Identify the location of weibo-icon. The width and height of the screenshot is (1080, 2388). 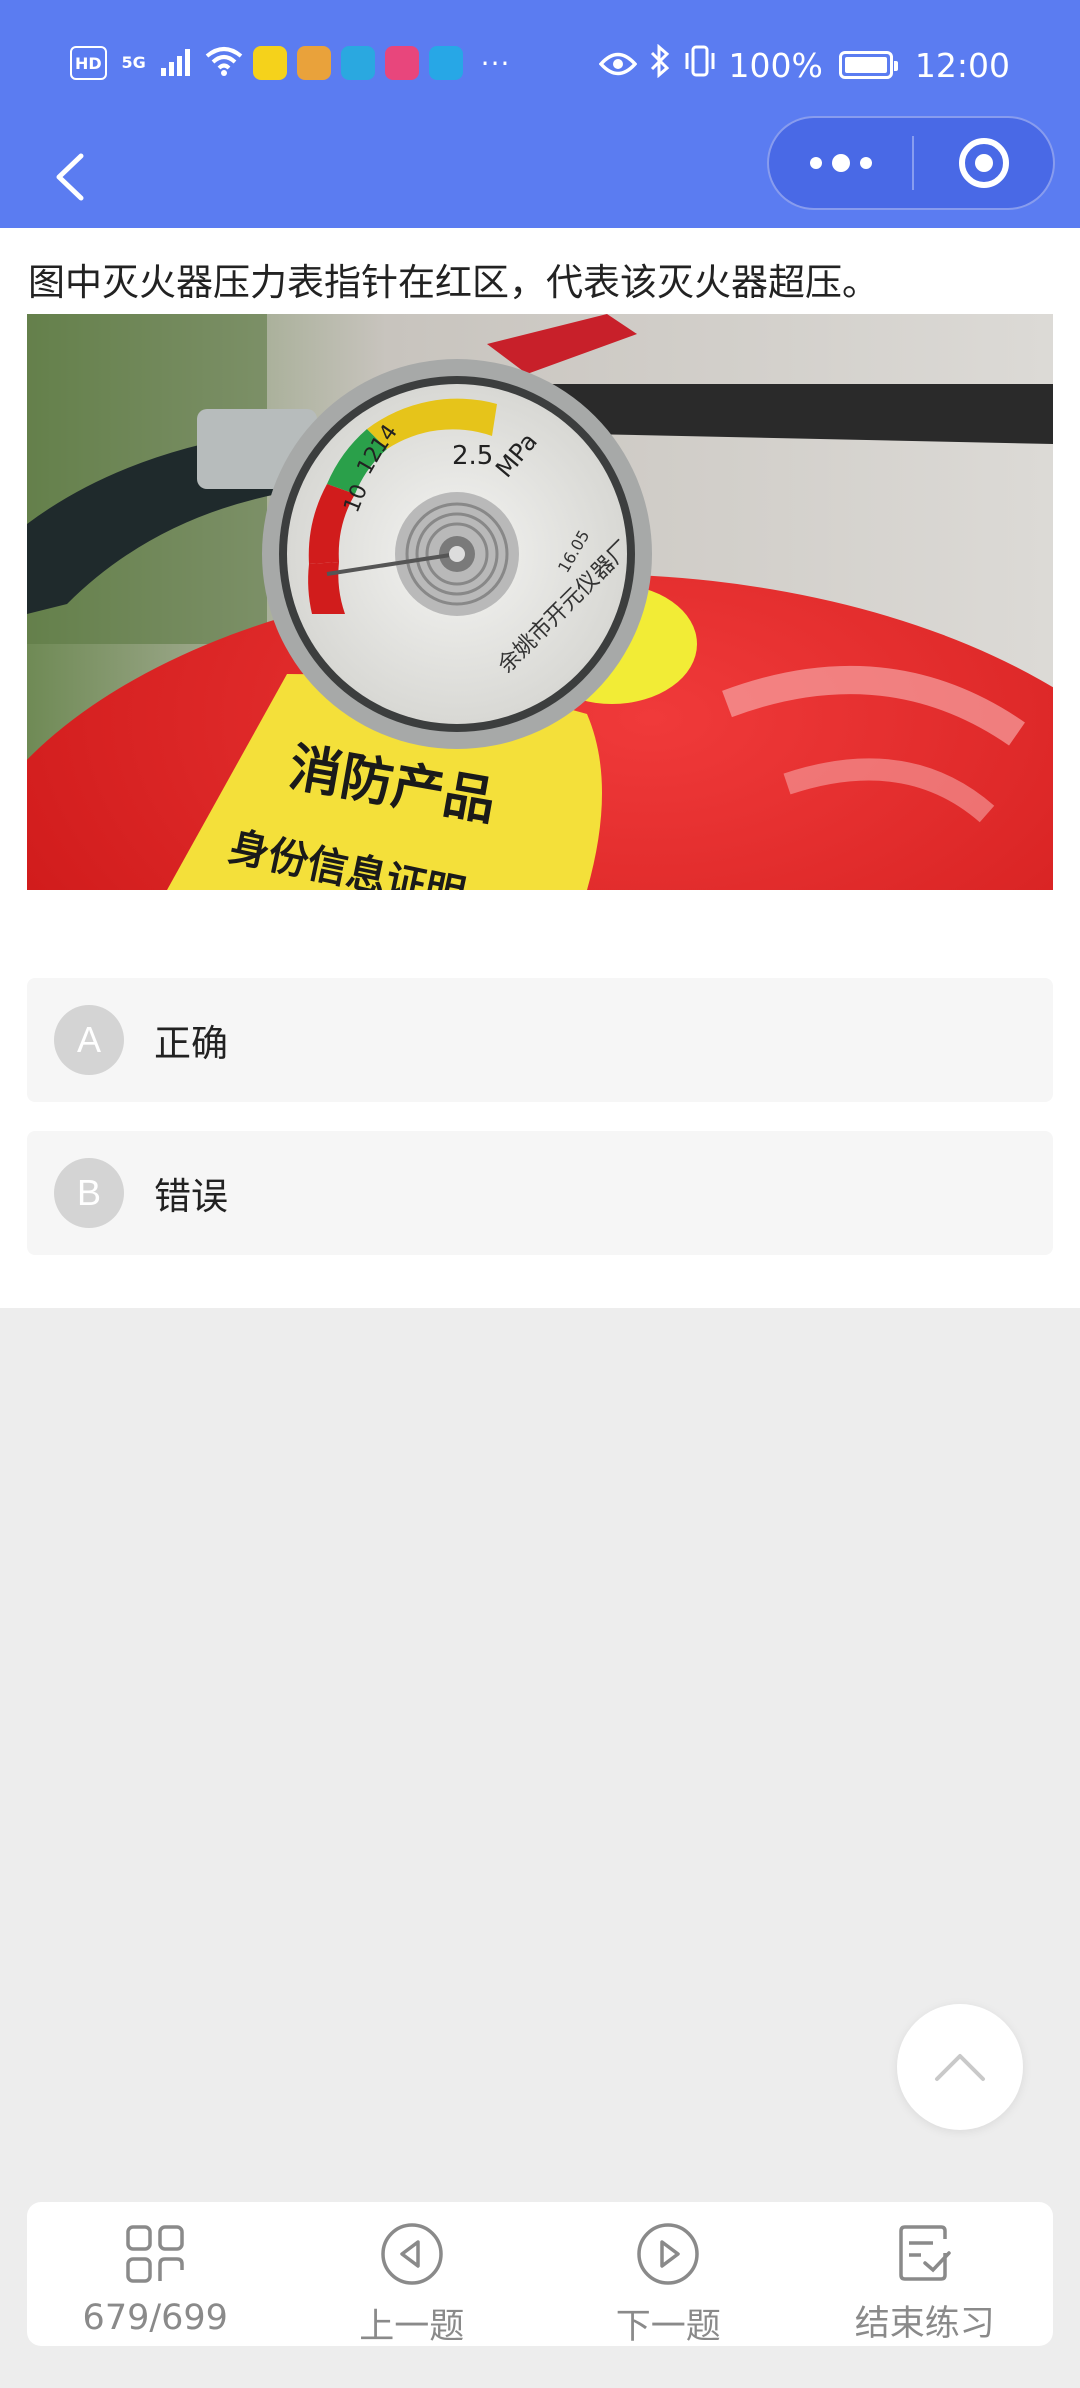
(313, 63).